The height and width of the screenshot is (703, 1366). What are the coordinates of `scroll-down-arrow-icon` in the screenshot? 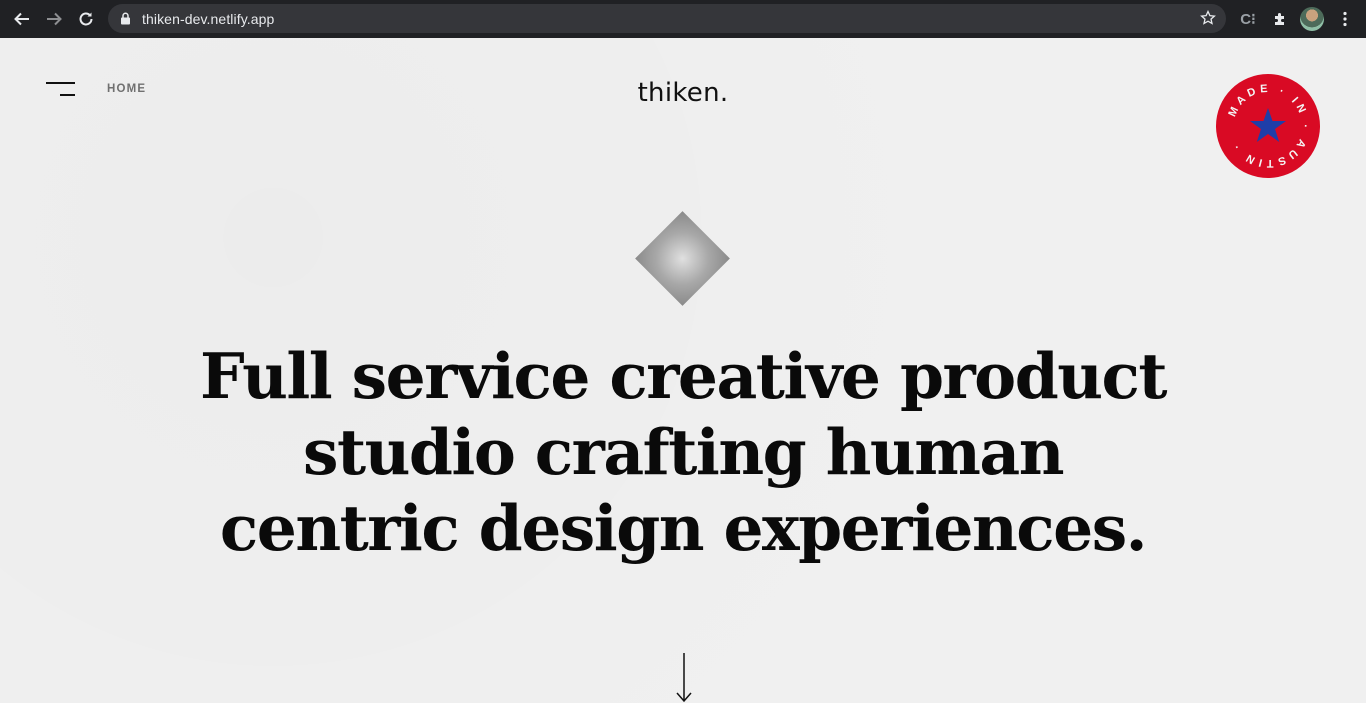 It's located at (684, 678).